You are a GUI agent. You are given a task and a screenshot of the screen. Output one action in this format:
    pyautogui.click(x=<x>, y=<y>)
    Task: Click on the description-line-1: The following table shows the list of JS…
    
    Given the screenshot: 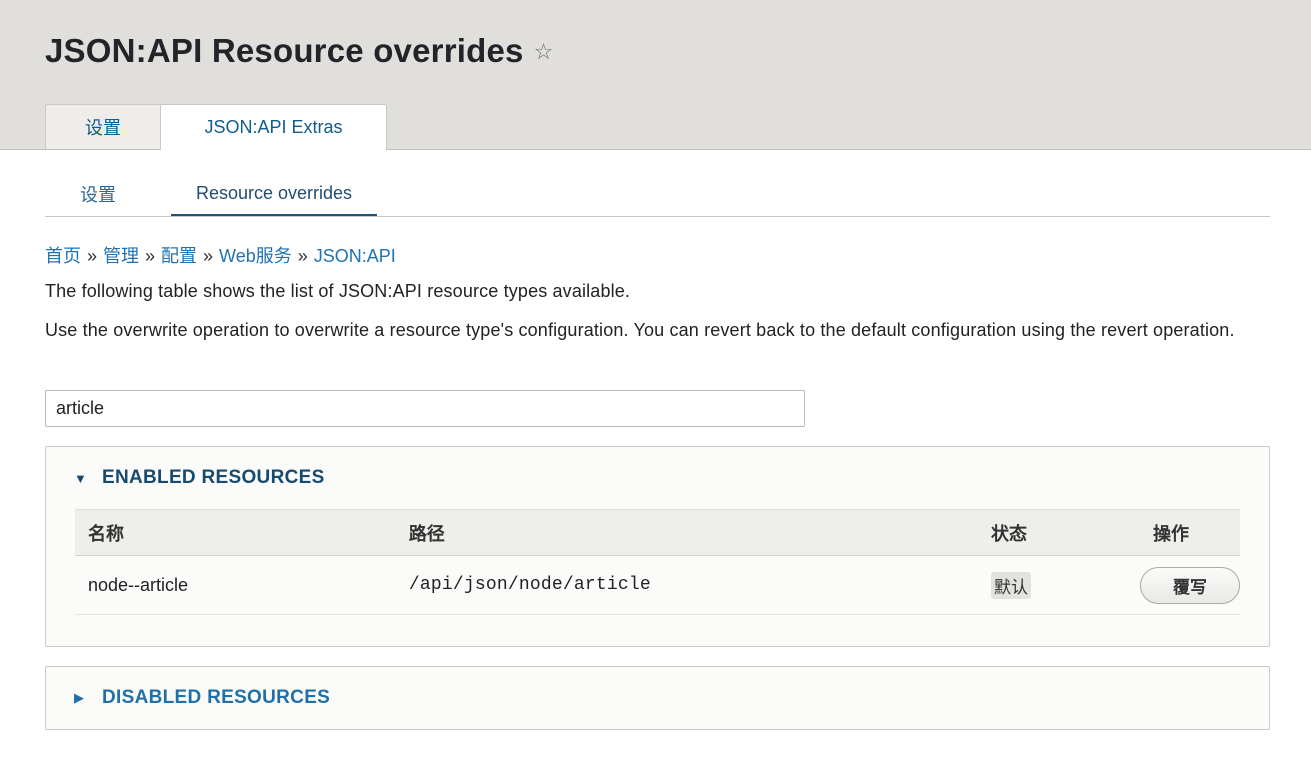 What is the action you would take?
    pyautogui.click(x=338, y=291)
    